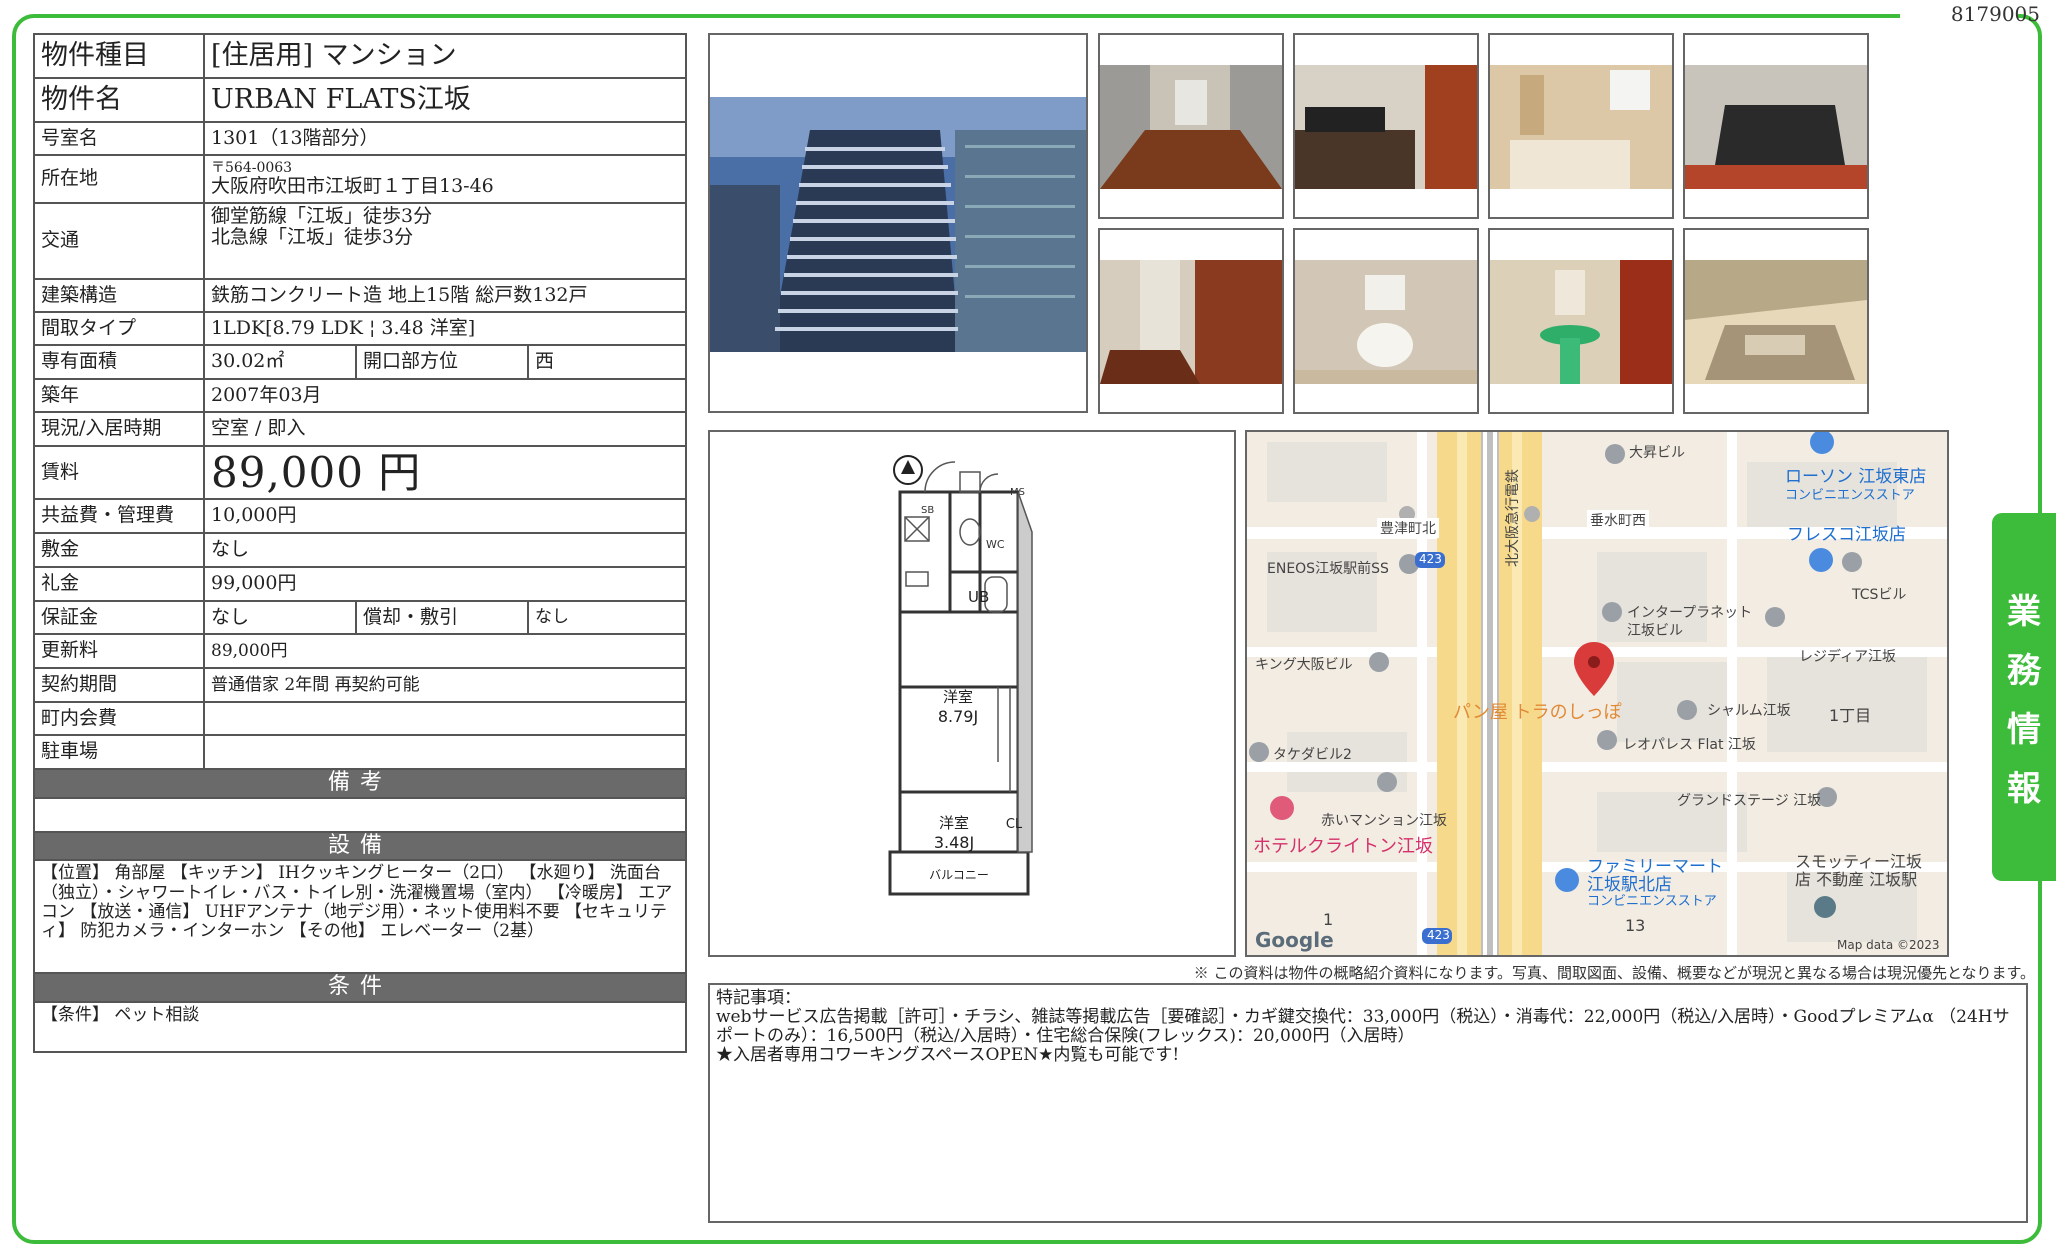  I want to click on room-value: 1301（13階部分）, so click(445, 138).